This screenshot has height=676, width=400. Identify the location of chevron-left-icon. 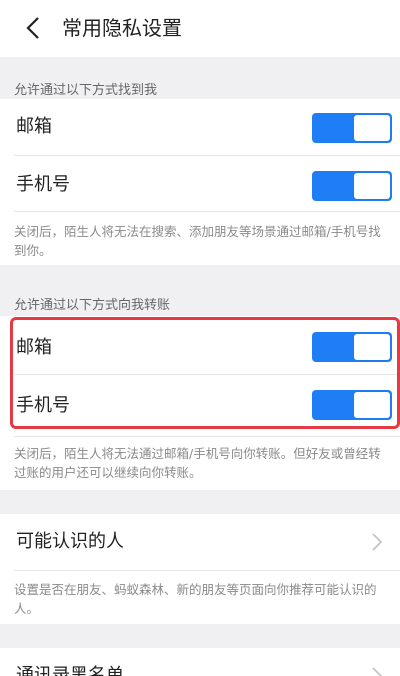
(32, 28).